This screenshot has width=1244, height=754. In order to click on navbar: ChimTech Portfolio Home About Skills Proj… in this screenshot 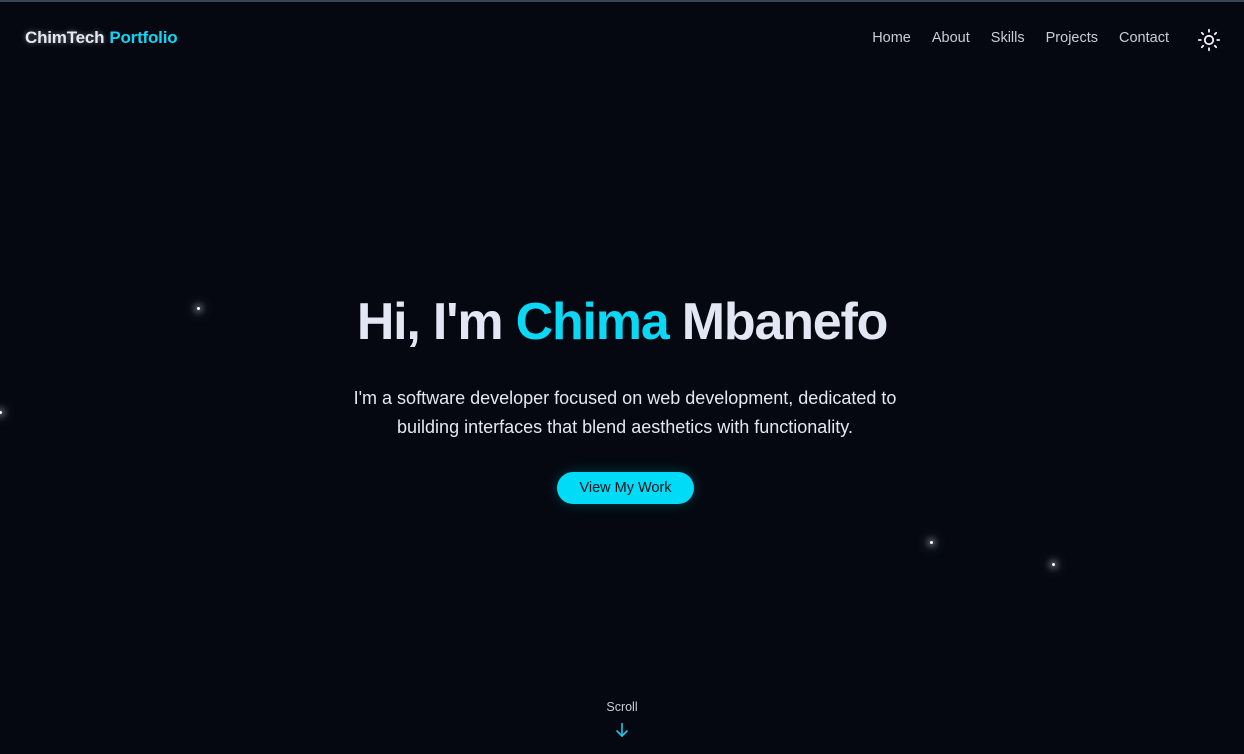, I will do `click(622, 39)`.